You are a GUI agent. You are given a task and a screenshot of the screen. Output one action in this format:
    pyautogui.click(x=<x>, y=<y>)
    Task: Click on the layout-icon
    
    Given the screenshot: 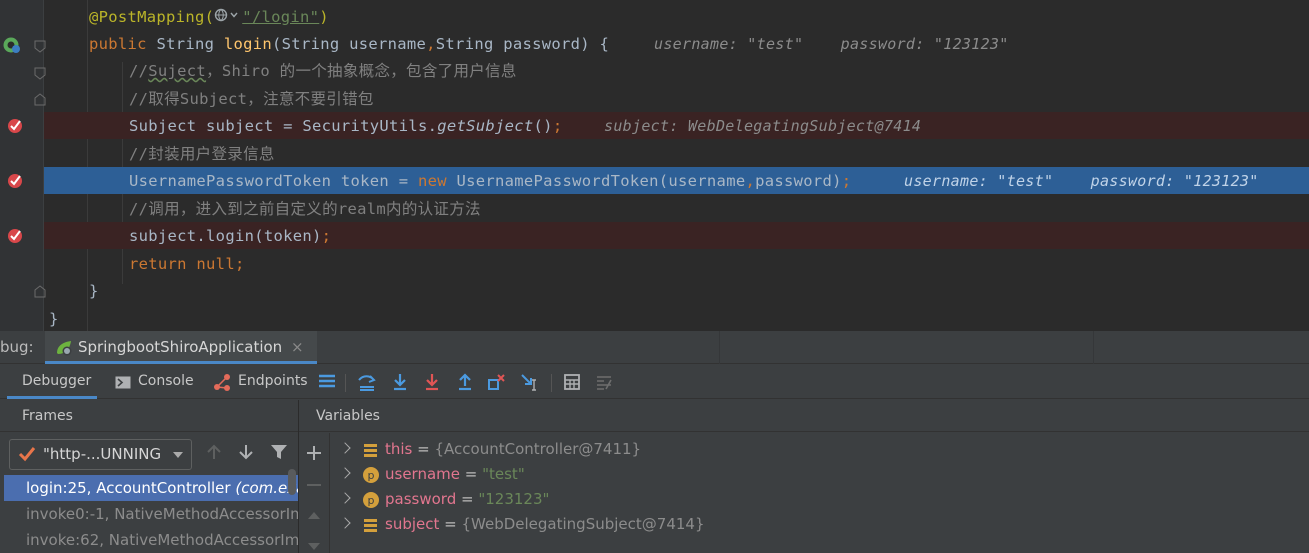 What is the action you would take?
    pyautogui.click(x=327, y=382)
    